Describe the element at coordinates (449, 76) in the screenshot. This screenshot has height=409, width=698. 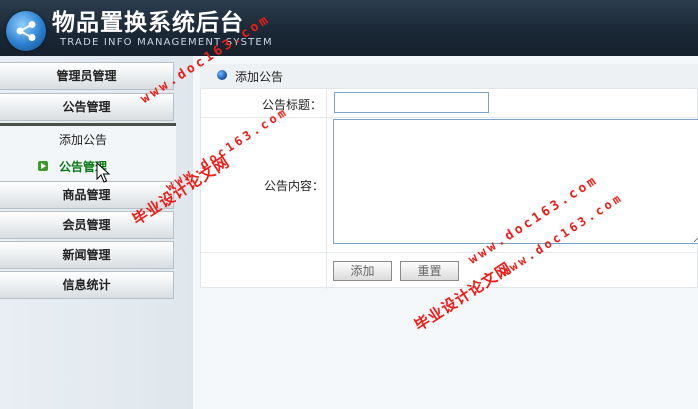
I see `section-header: 添加公告` at that location.